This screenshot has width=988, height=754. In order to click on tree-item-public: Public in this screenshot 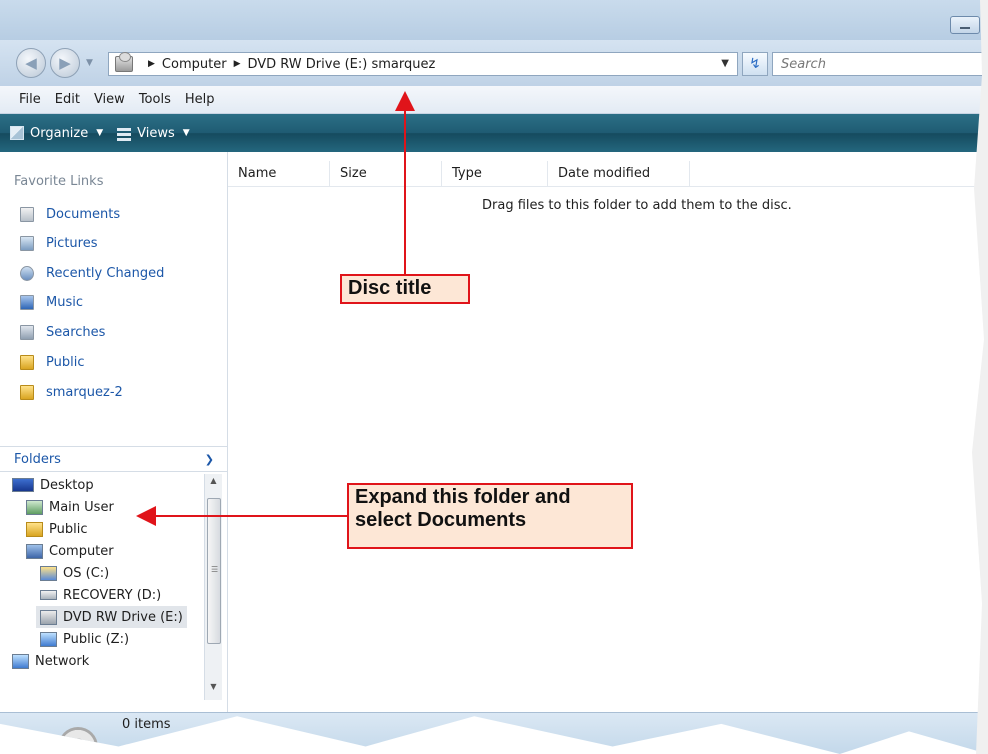, I will do `click(56, 529)`.